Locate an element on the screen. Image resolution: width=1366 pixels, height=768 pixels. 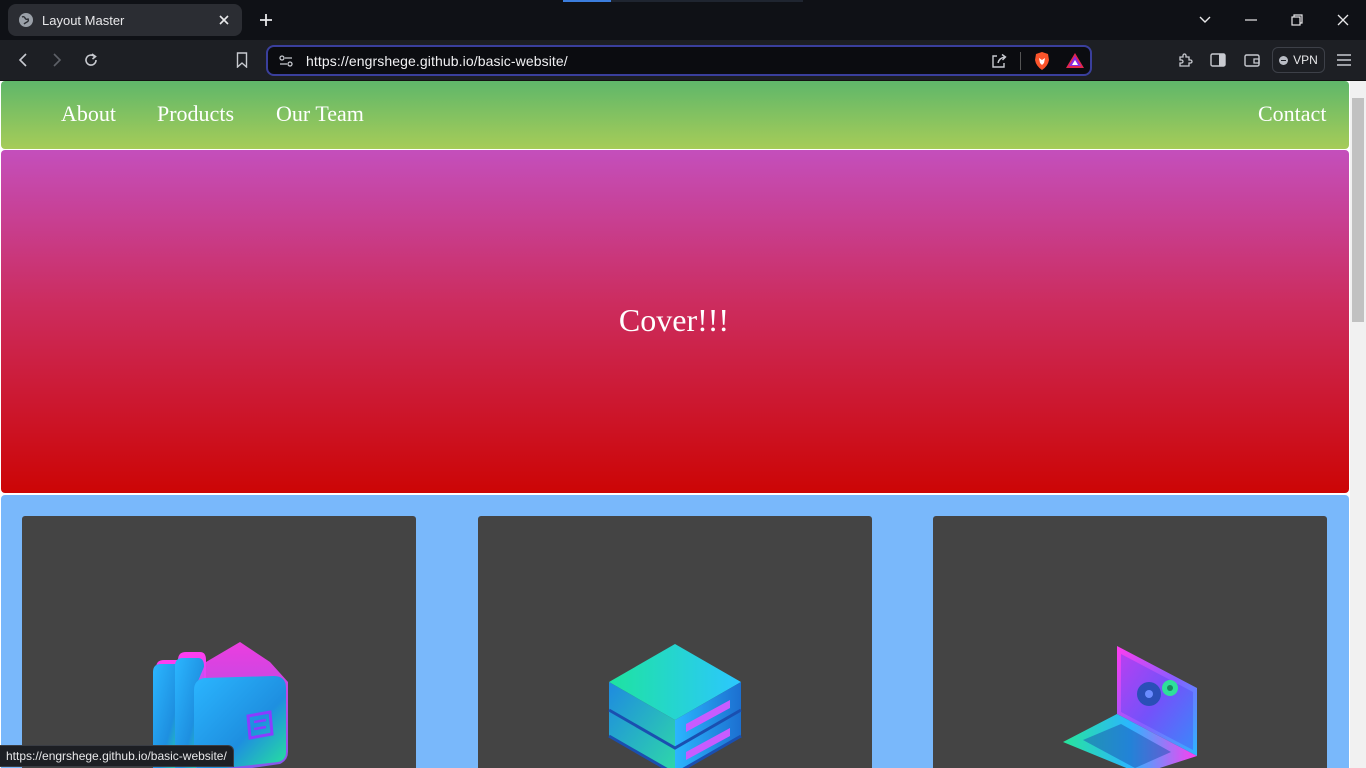
close-window-icon is located at coordinates (1343, 20).